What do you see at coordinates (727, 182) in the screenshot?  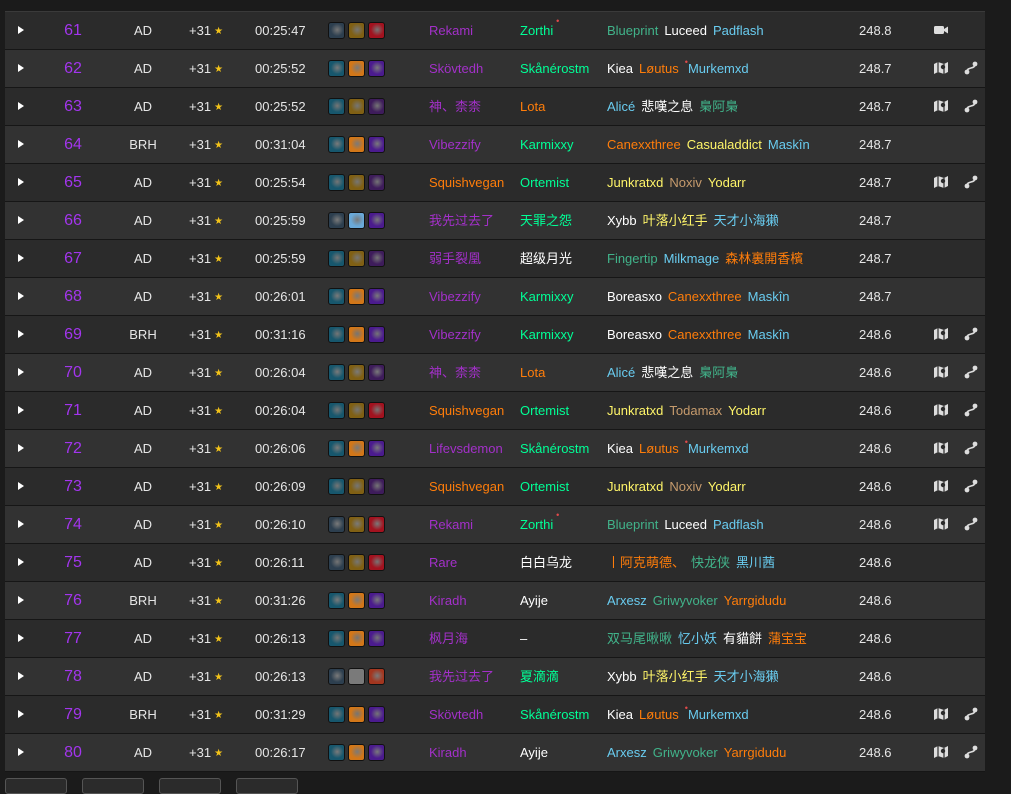 I see `dps-name: Yodarr` at bounding box center [727, 182].